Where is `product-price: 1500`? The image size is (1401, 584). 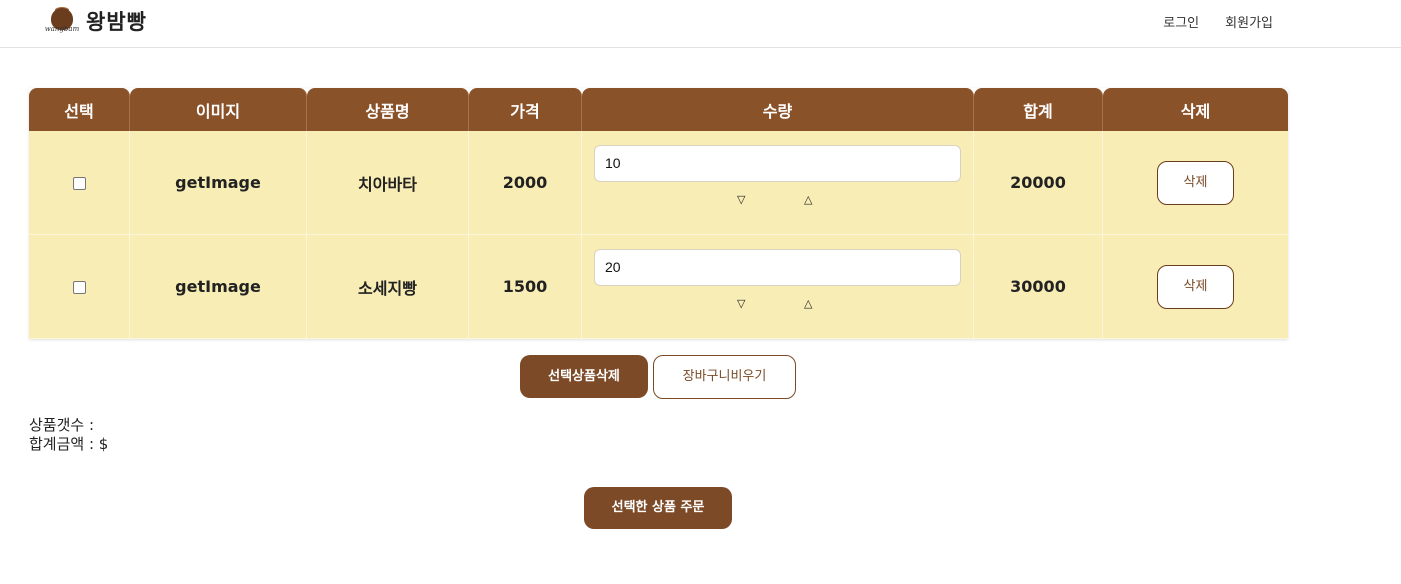
product-price: 1500 is located at coordinates (525, 287).